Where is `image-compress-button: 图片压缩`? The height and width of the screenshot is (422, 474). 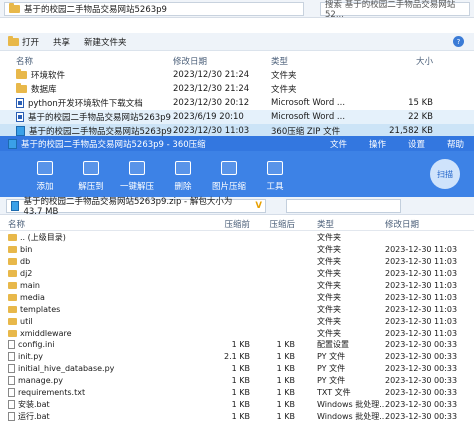 image-compress-button: 图片压缩 is located at coordinates (229, 171).